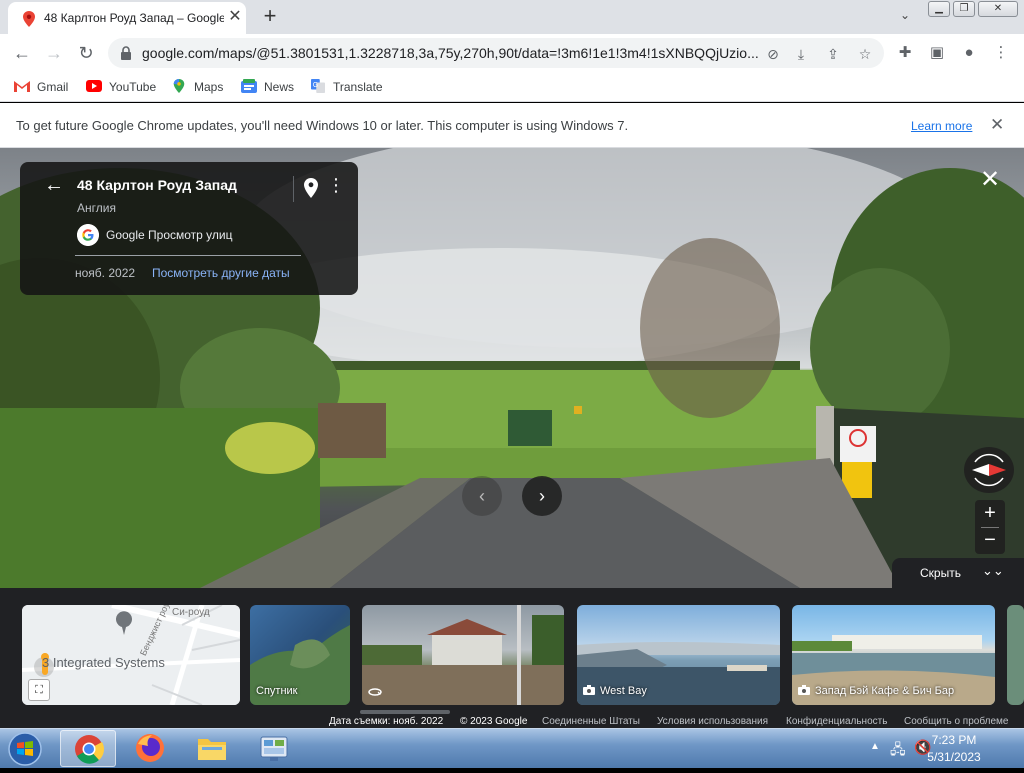 The height and width of the screenshot is (773, 1024). I want to click on reload-button: ↻, so click(86, 53).